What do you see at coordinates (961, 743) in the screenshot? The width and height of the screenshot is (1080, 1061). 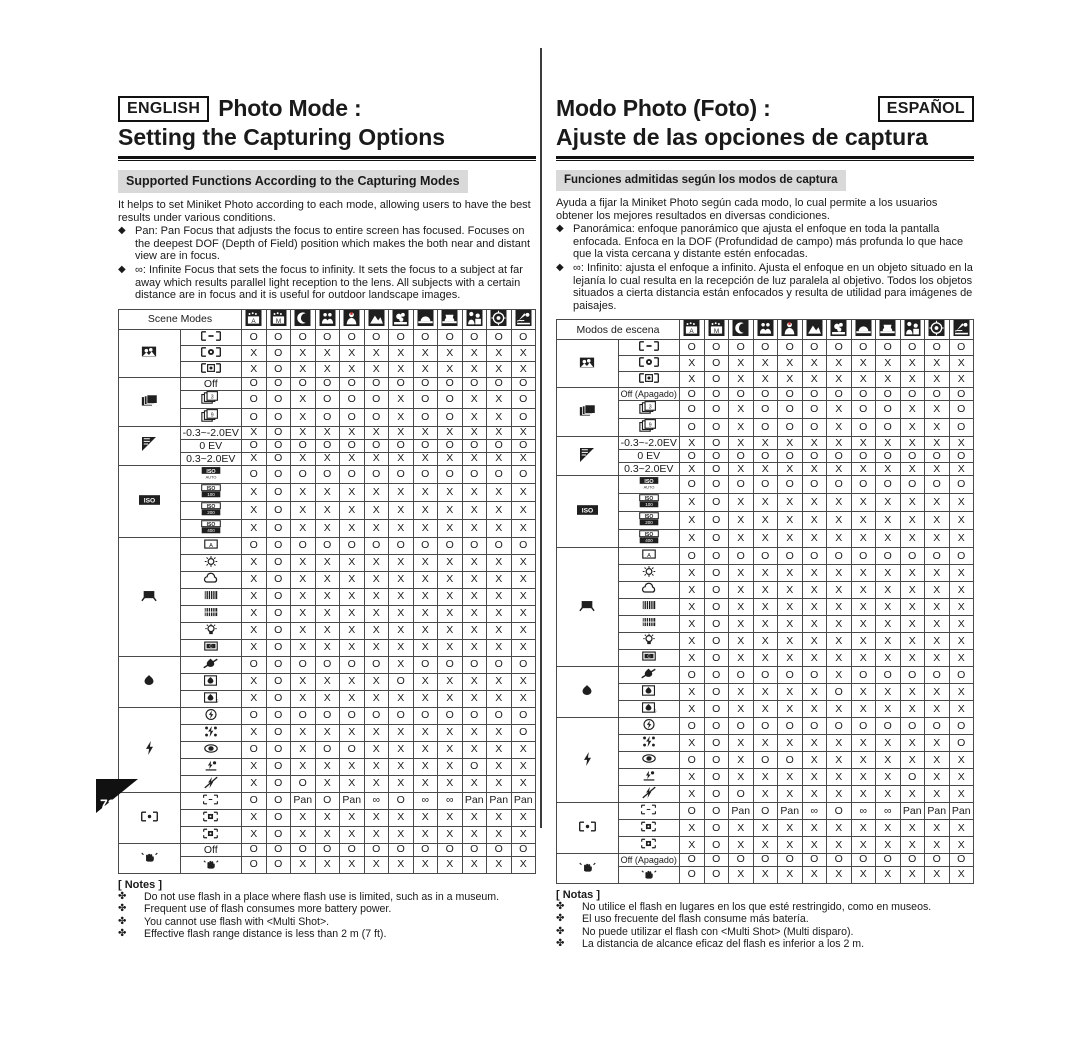 I see `cell-flash-11: O` at bounding box center [961, 743].